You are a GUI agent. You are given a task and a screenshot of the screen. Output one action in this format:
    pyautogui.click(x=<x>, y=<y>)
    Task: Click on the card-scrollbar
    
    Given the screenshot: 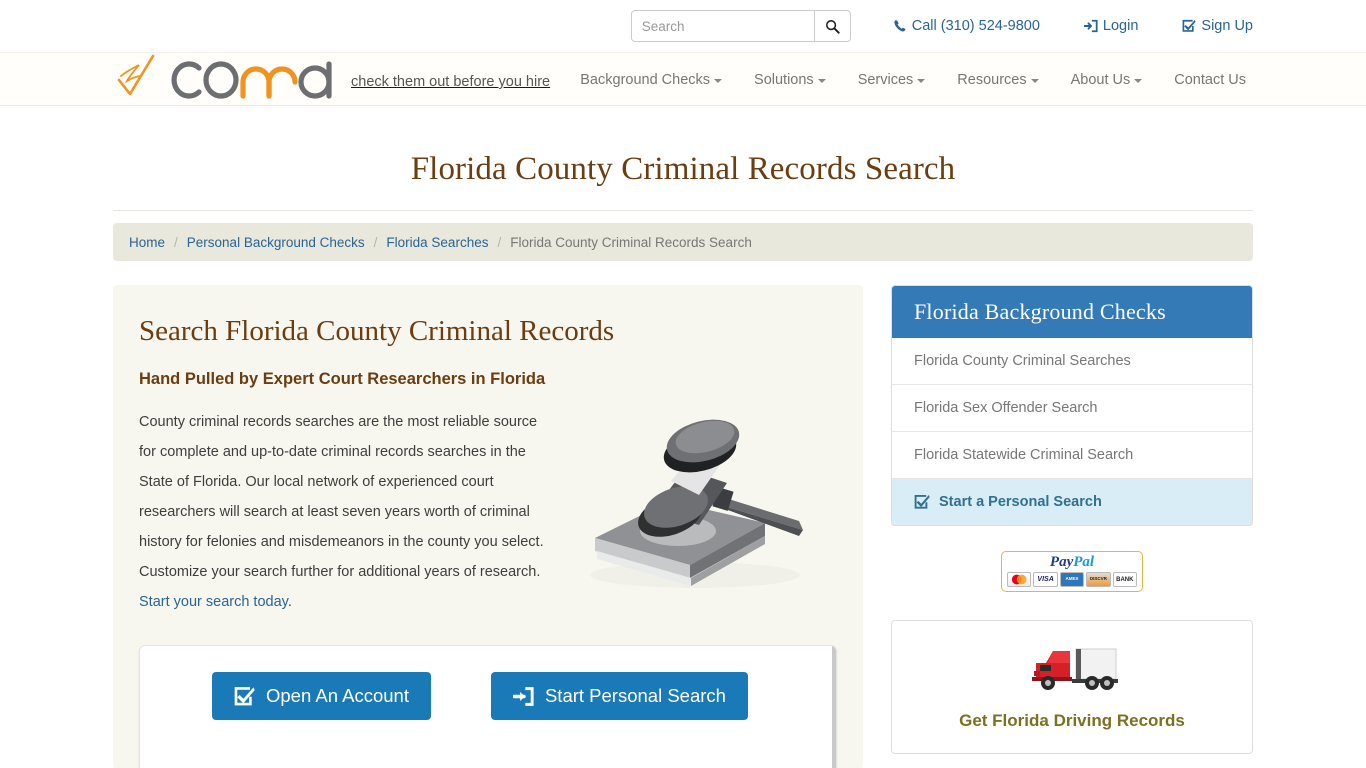 What is the action you would take?
    pyautogui.click(x=834, y=707)
    